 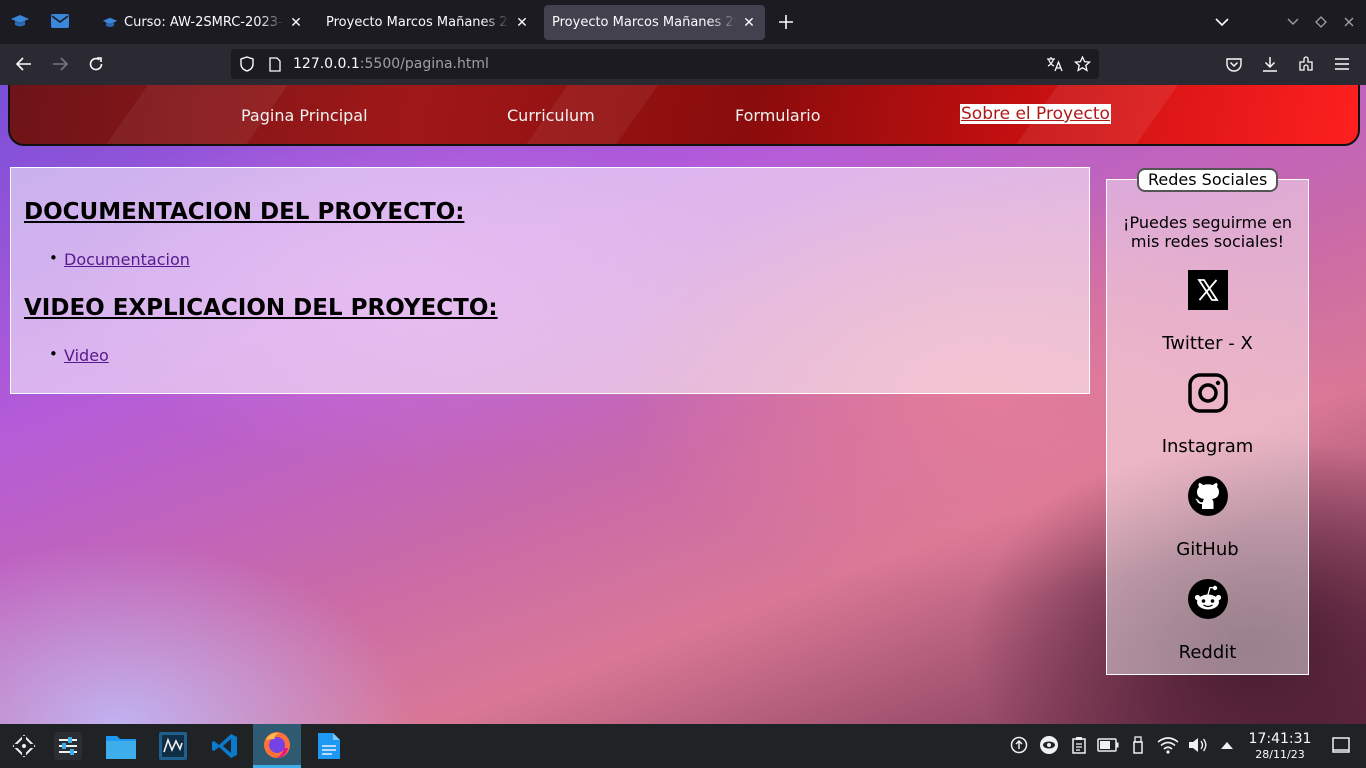 I want to click on minimize-button, so click(x=1293, y=22).